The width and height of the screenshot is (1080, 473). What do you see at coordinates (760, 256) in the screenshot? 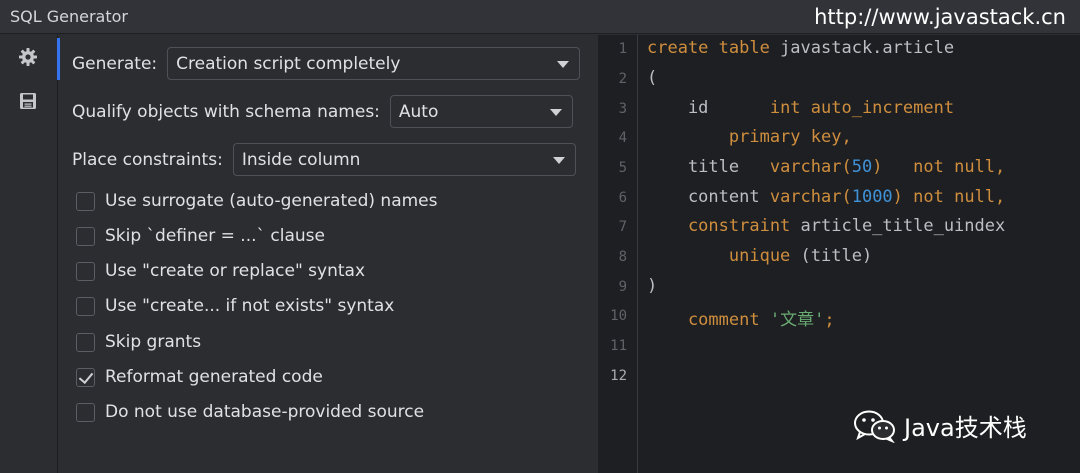
I see `code-line-8: unique (title)` at bounding box center [760, 256].